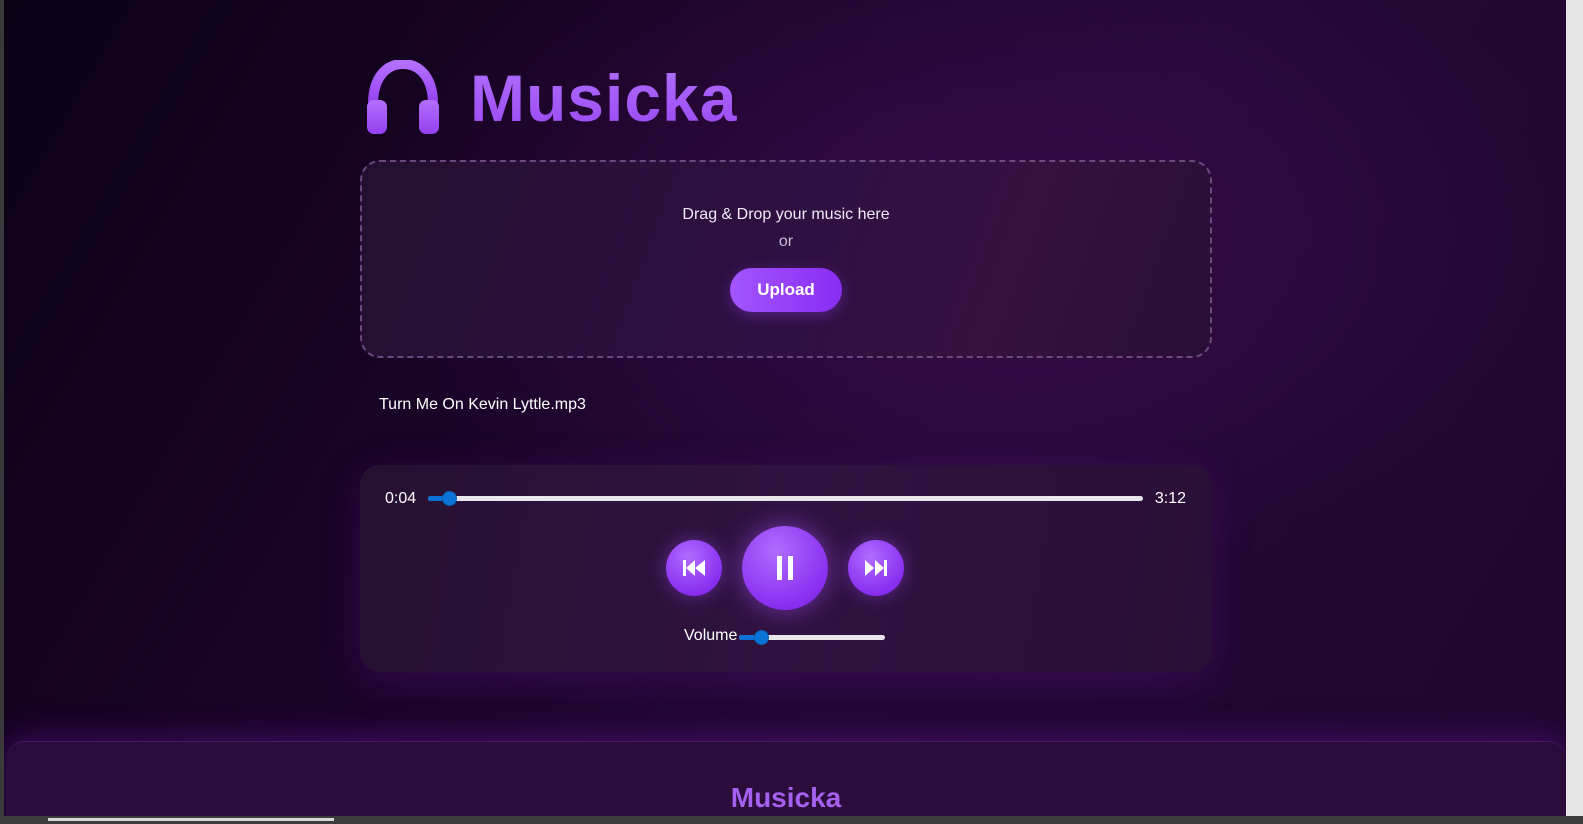 The image size is (1583, 824). I want to click on play-pause-button, so click(785, 568).